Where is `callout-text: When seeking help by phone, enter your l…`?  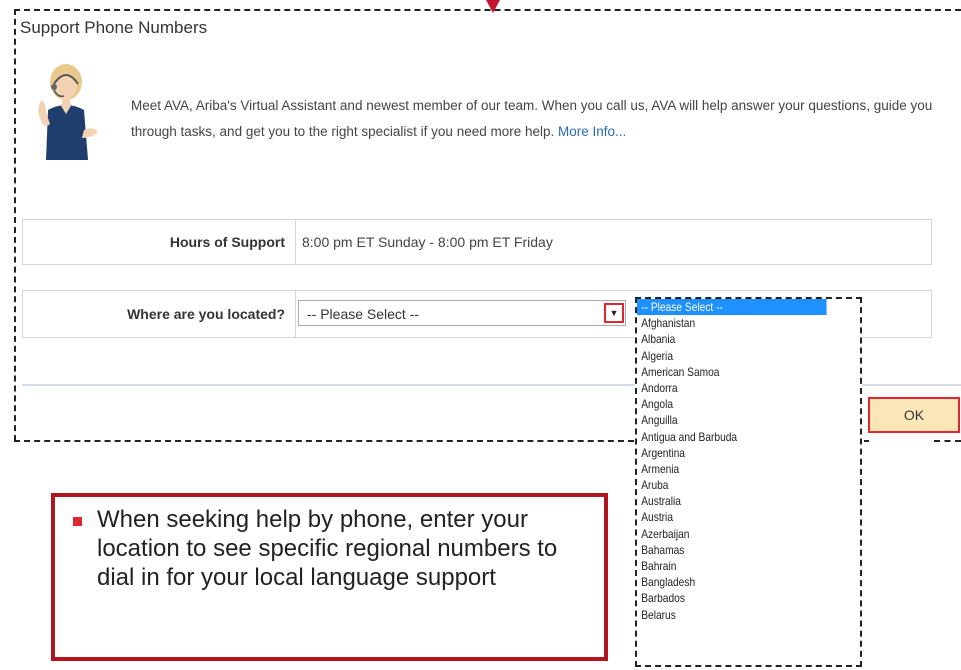 callout-text: When seeking help by phone, enter your l… is located at coordinates (327, 548).